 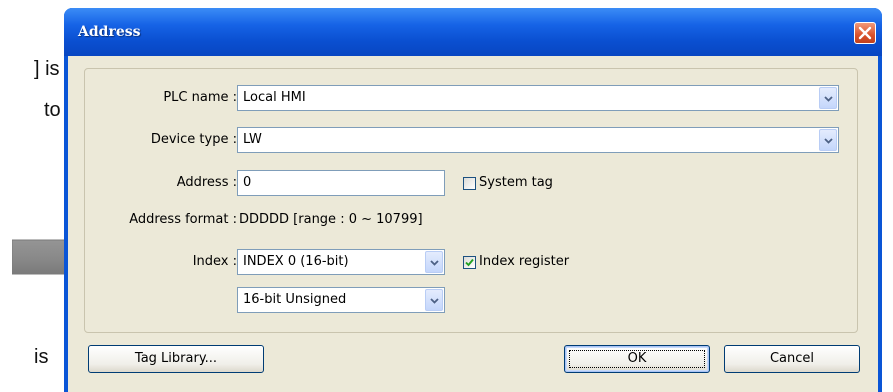 I want to click on focus-rectangle, so click(x=637, y=359).